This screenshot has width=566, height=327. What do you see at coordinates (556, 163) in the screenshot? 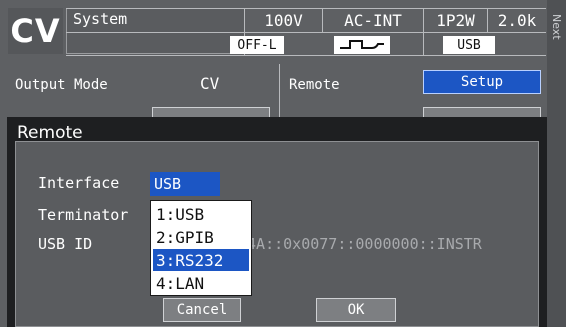
I see `side-tab` at bounding box center [556, 163].